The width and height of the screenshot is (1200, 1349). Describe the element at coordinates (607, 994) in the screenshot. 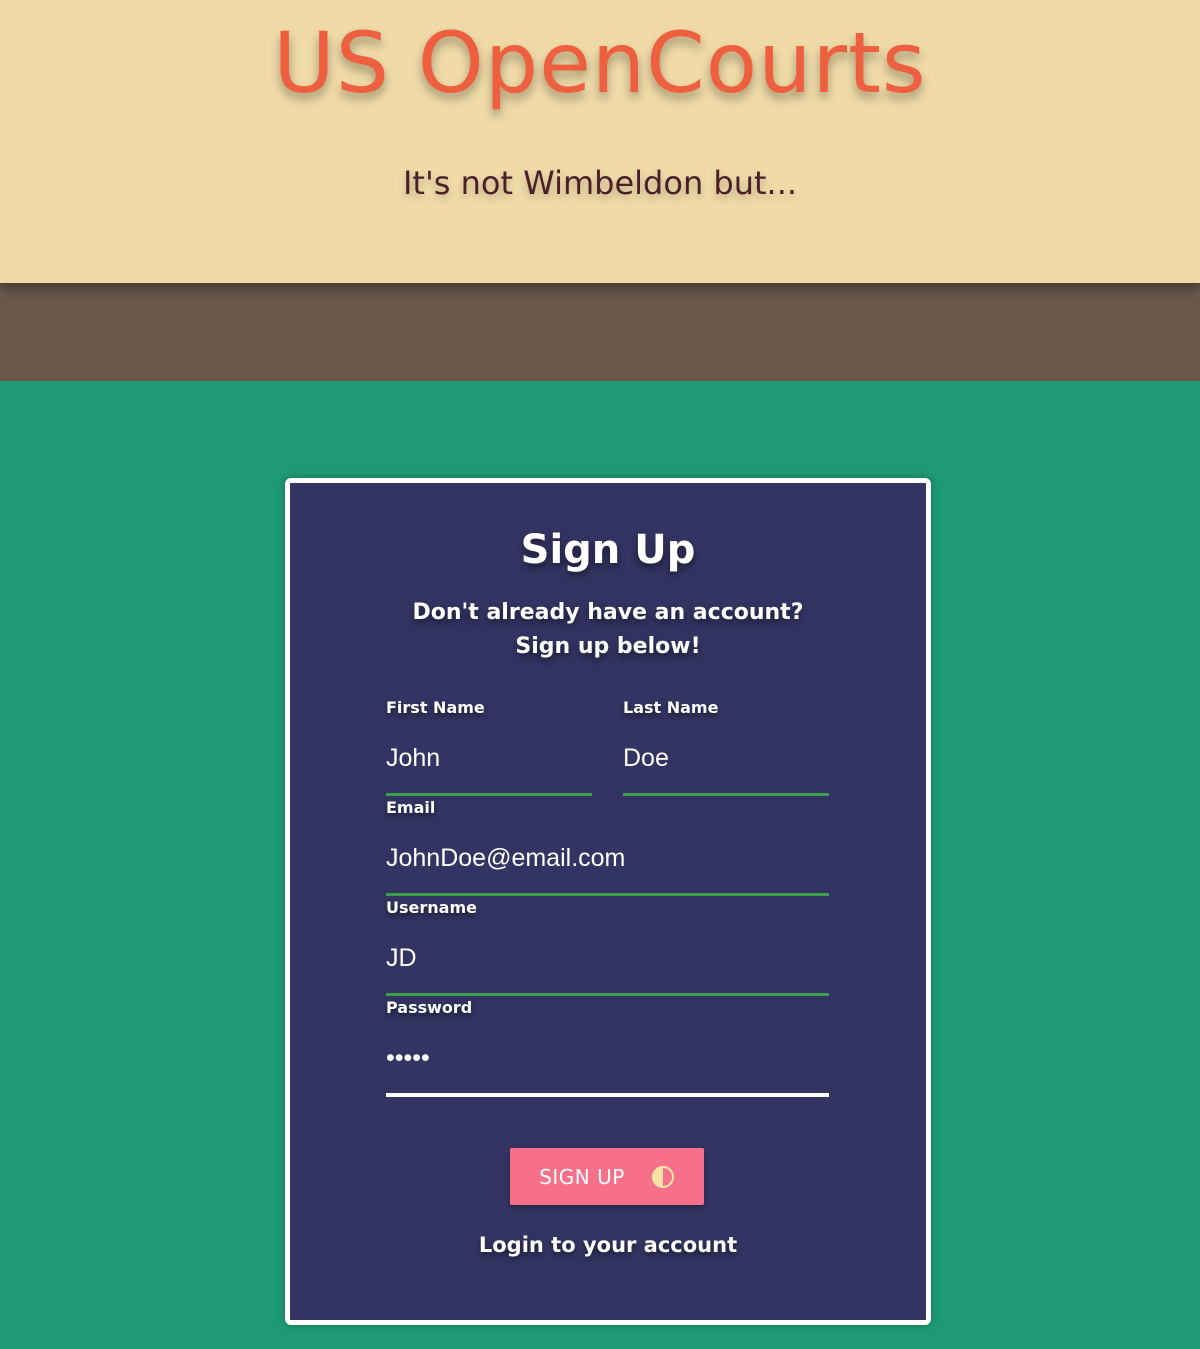

I see `username-underline` at that location.